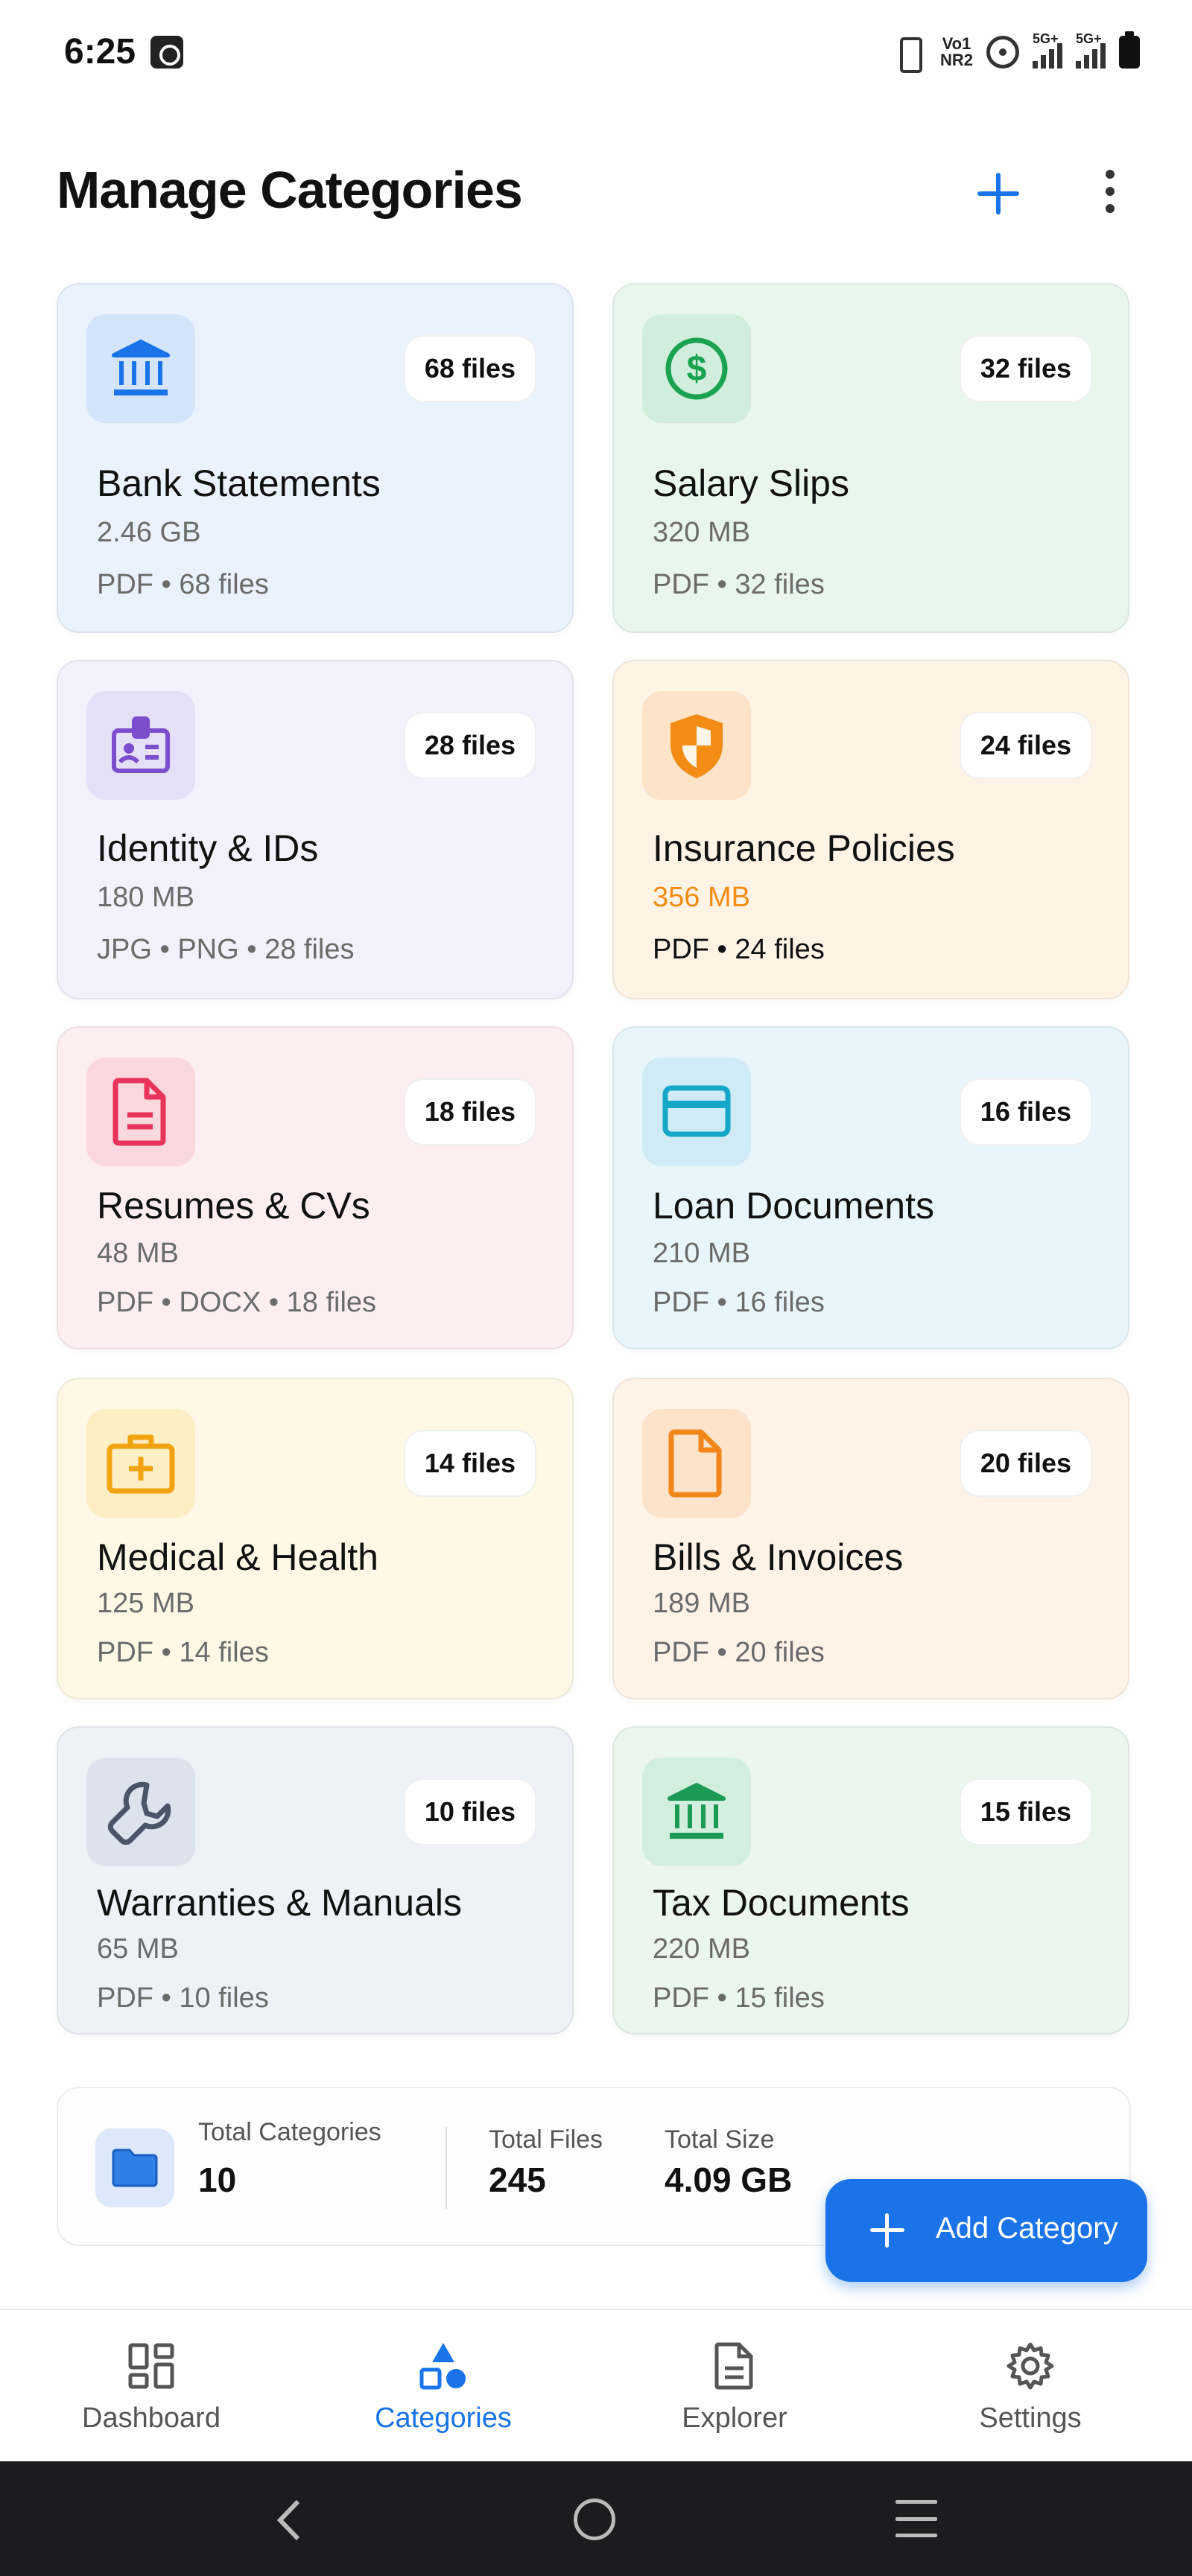 This screenshot has width=1192, height=2576. What do you see at coordinates (546, 2139) in the screenshot?
I see `total-files-label: Total Files` at bounding box center [546, 2139].